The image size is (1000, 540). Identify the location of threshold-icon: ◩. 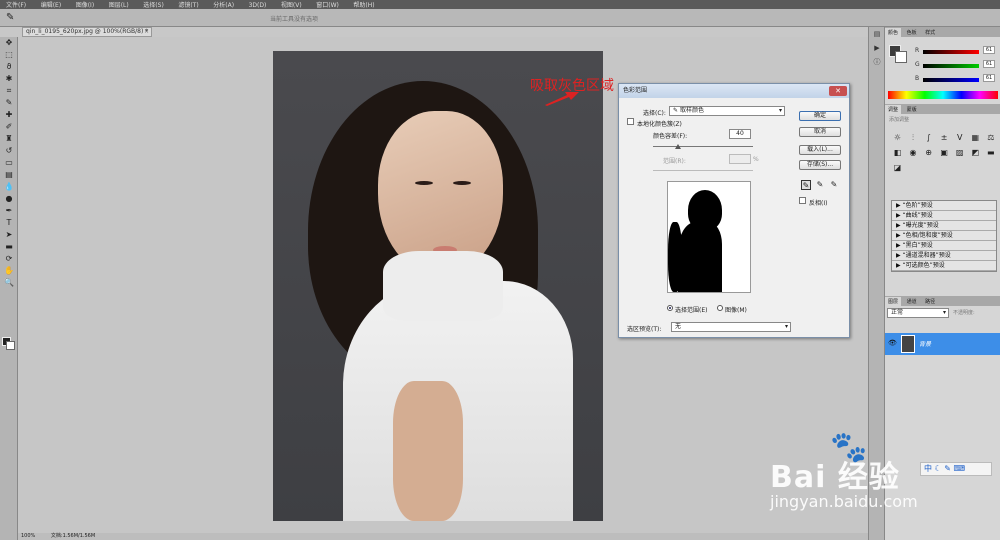
(975, 152).